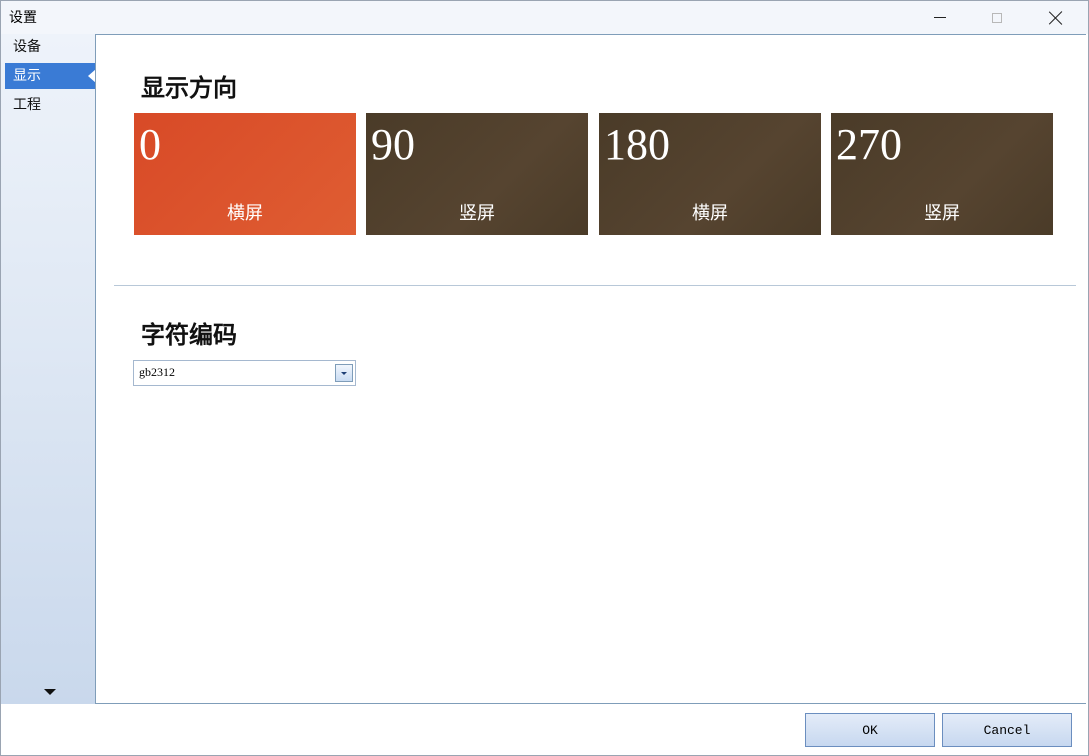 Image resolution: width=1089 pixels, height=756 pixels. Describe the element at coordinates (477, 174) in the screenshot. I see `orientation-tile-90: 90 竖屏` at that location.